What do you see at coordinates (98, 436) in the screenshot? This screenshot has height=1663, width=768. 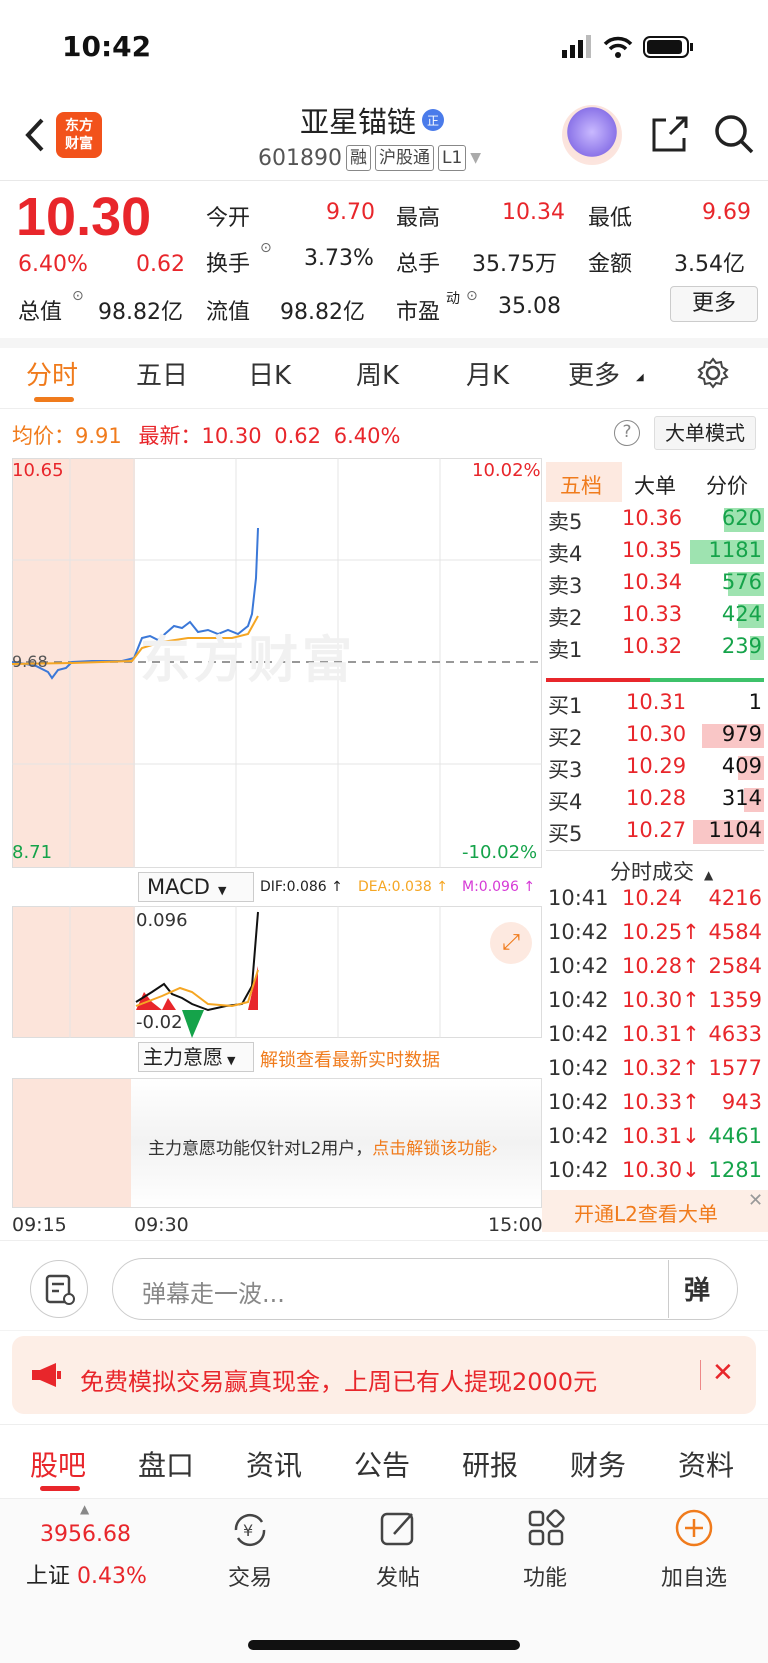 I see `avg-value: 9.91` at bounding box center [98, 436].